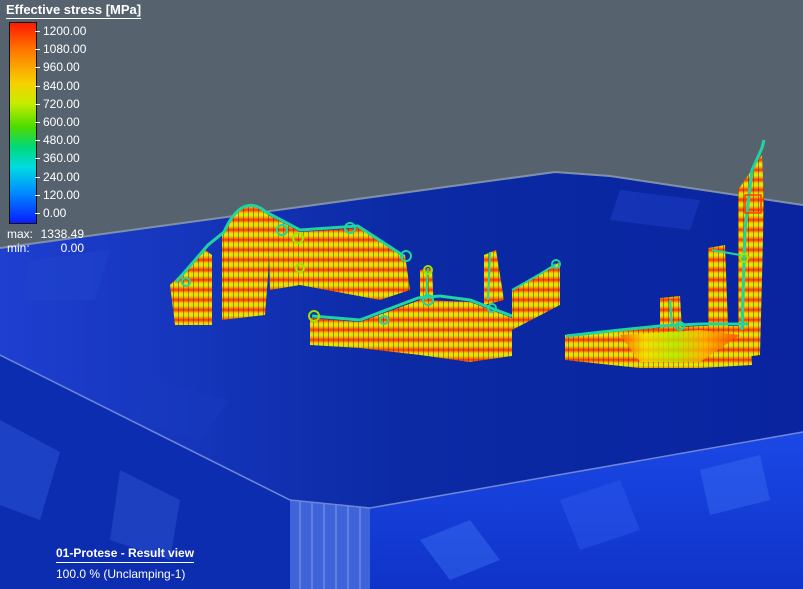  I want to click on min-value: 0.00, so click(72, 248).